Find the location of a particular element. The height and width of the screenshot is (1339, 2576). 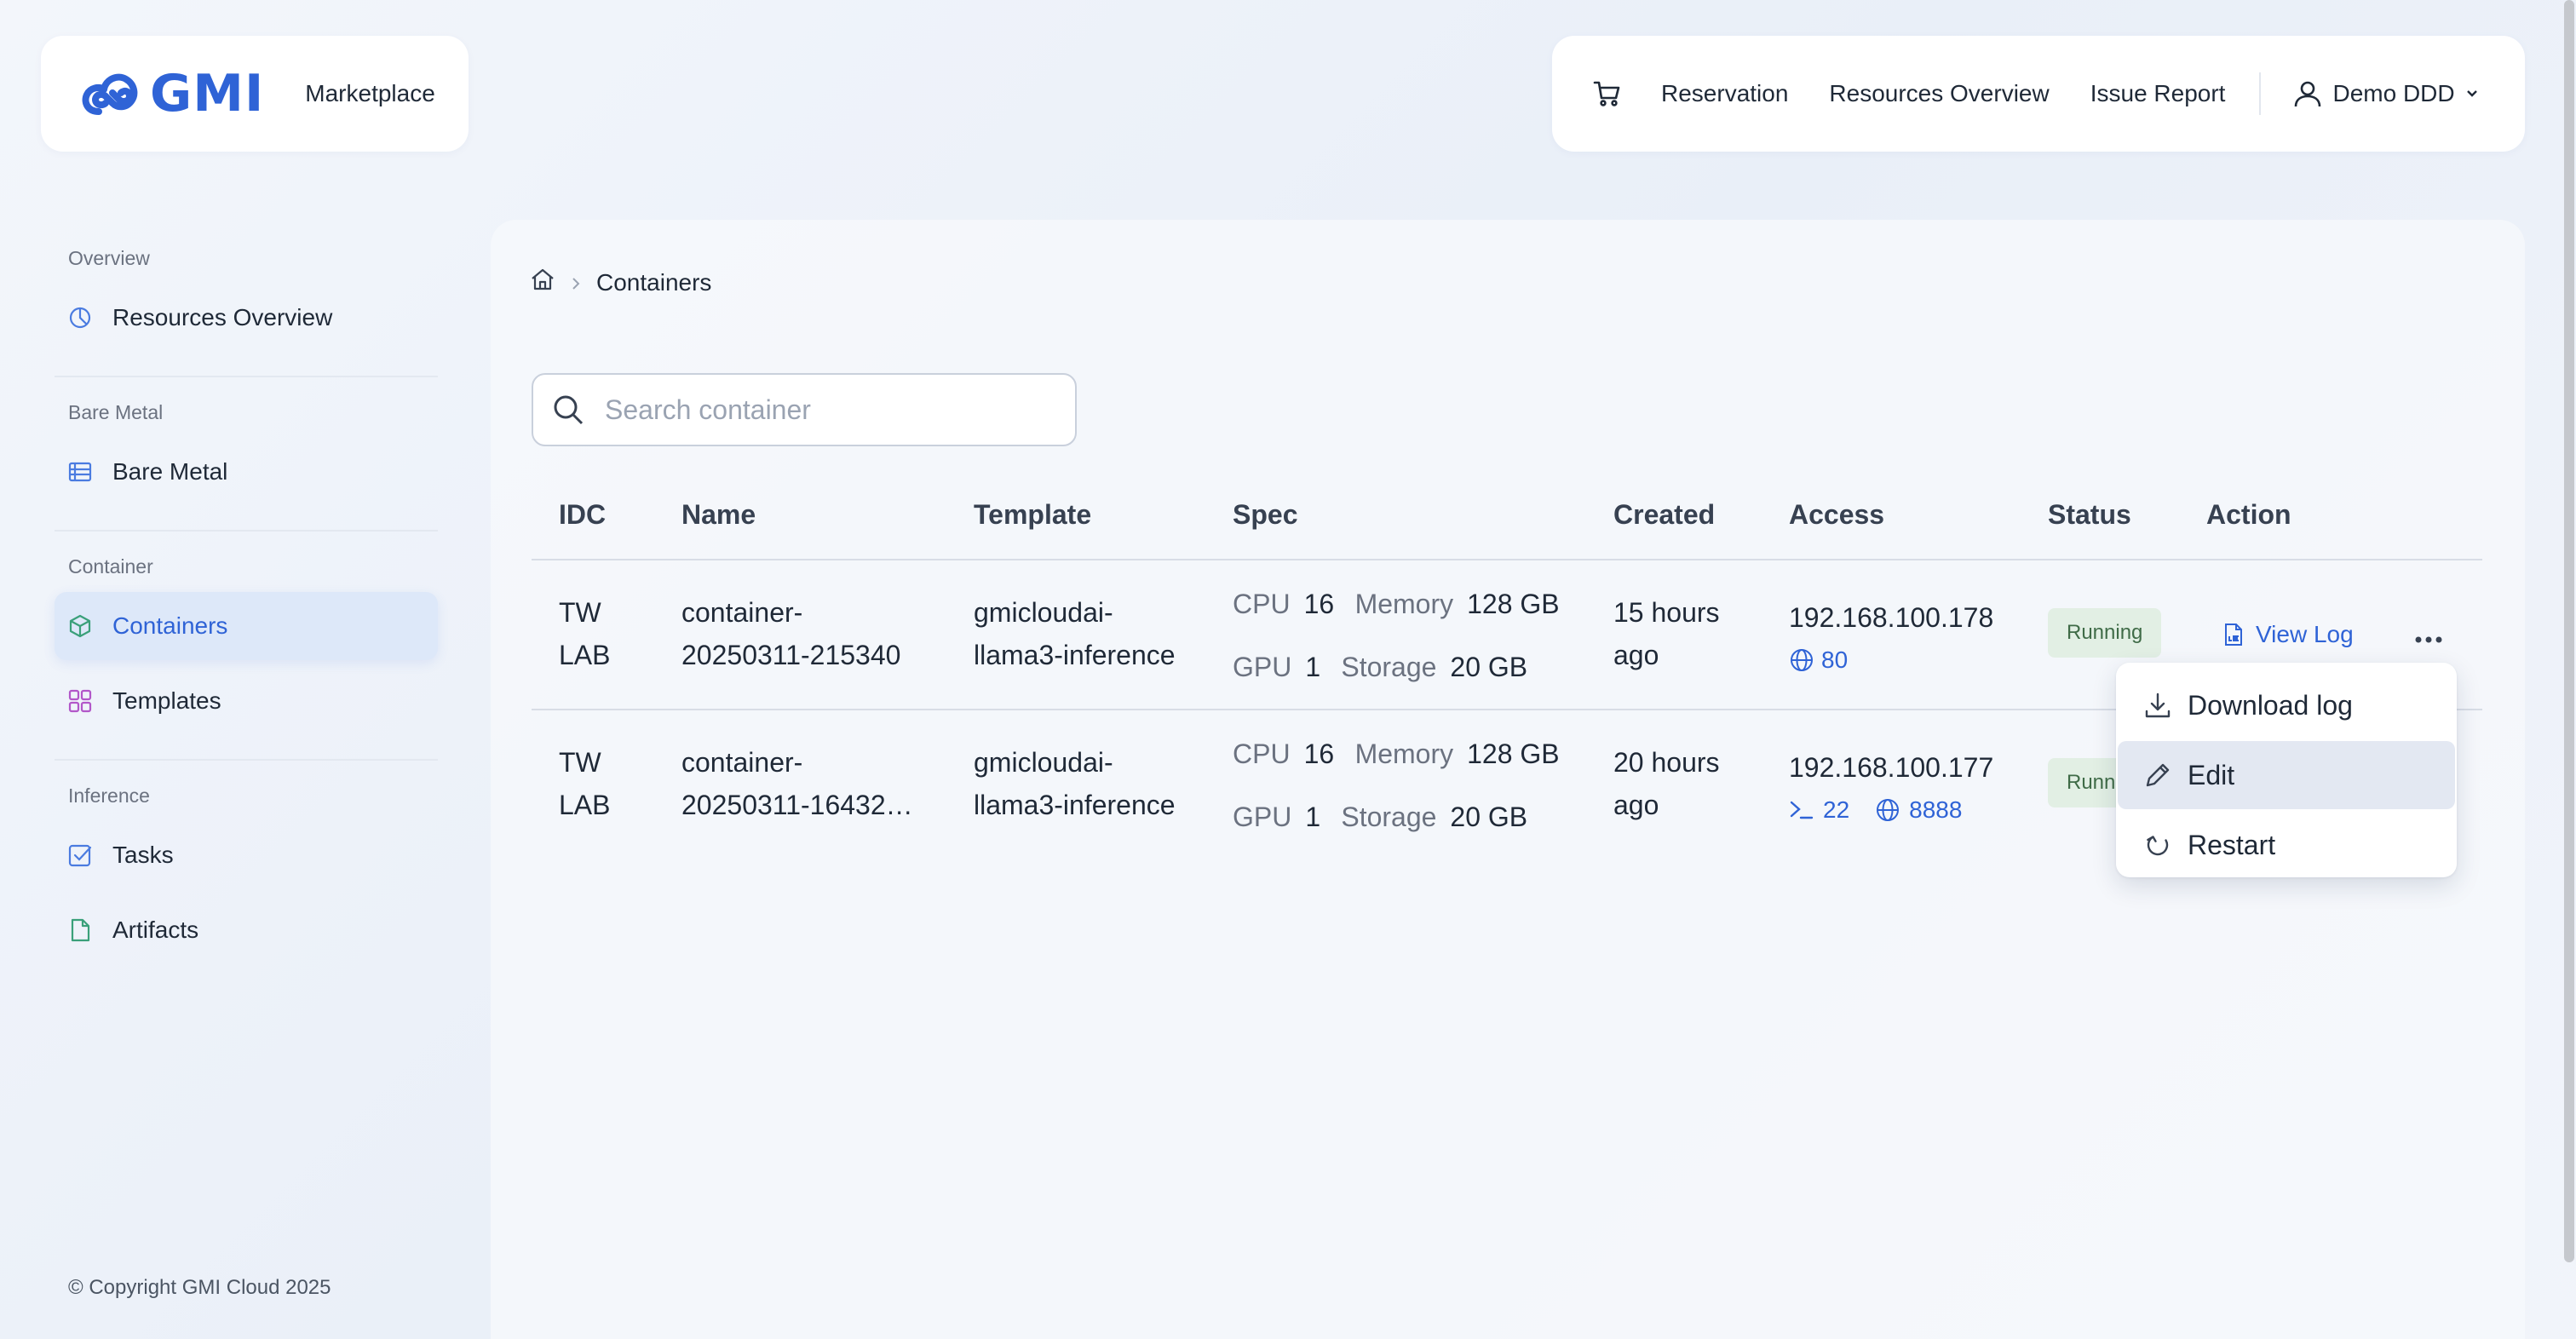

view-log-button: View Log is located at coordinates (2289, 634).